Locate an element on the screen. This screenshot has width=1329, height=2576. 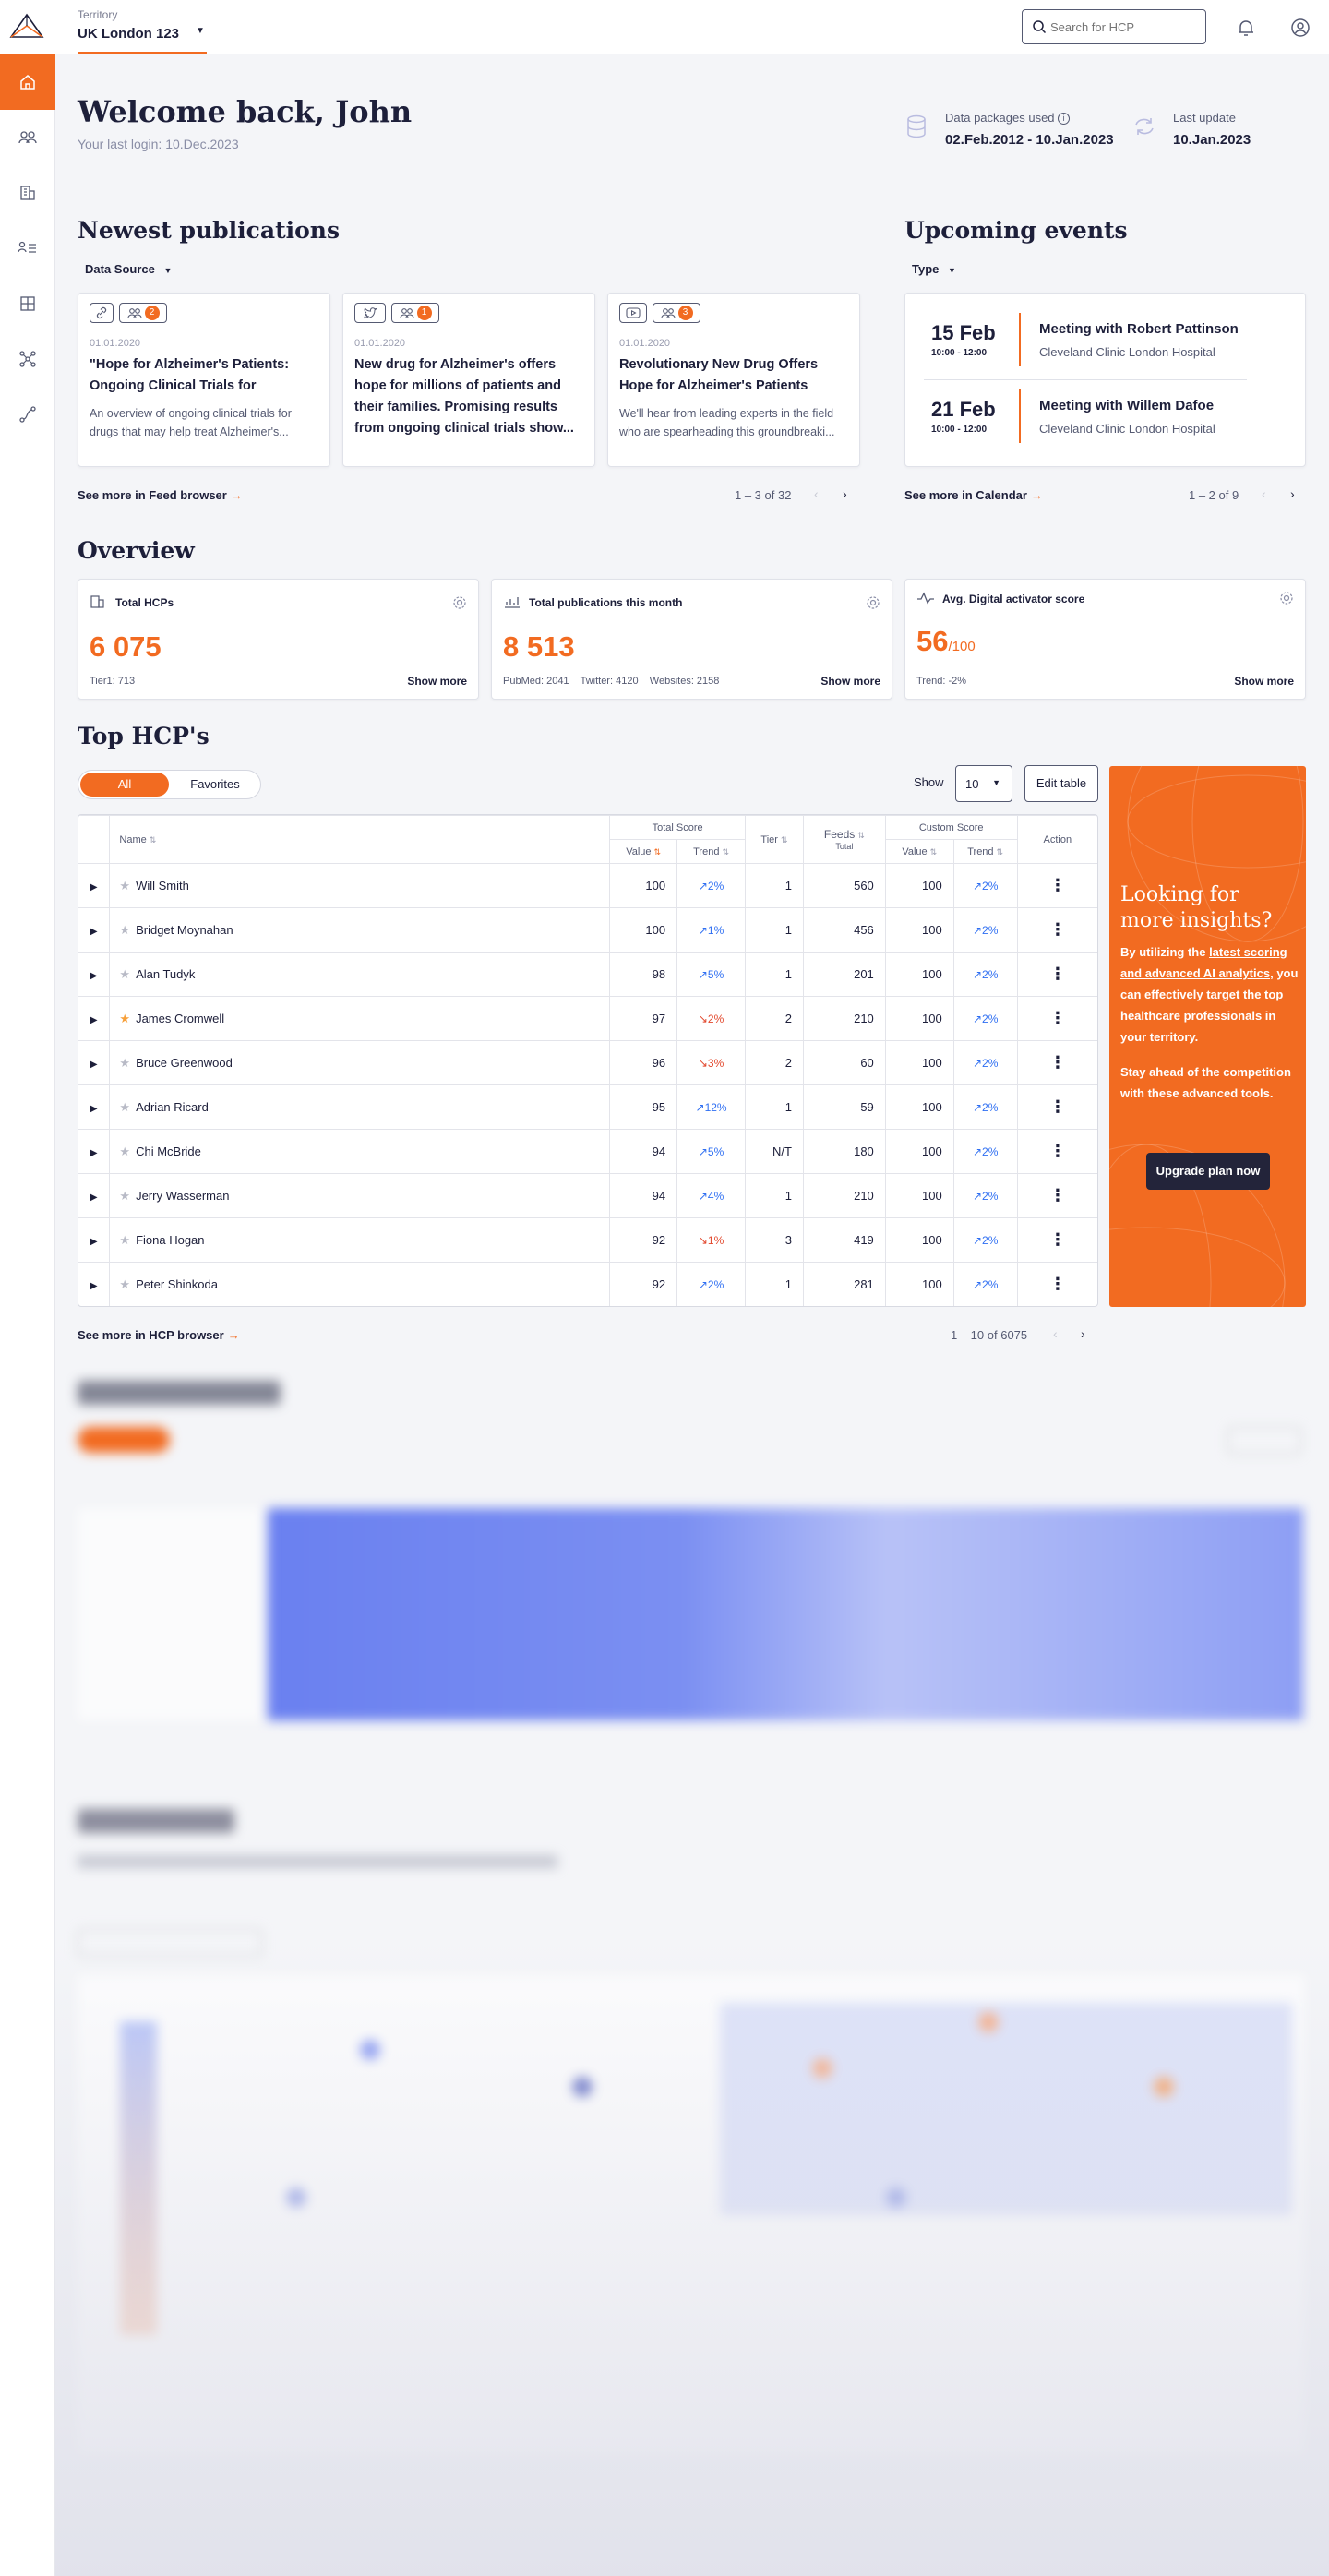
custom-trend-header: Trend ⇅ is located at coordinates (985, 852).